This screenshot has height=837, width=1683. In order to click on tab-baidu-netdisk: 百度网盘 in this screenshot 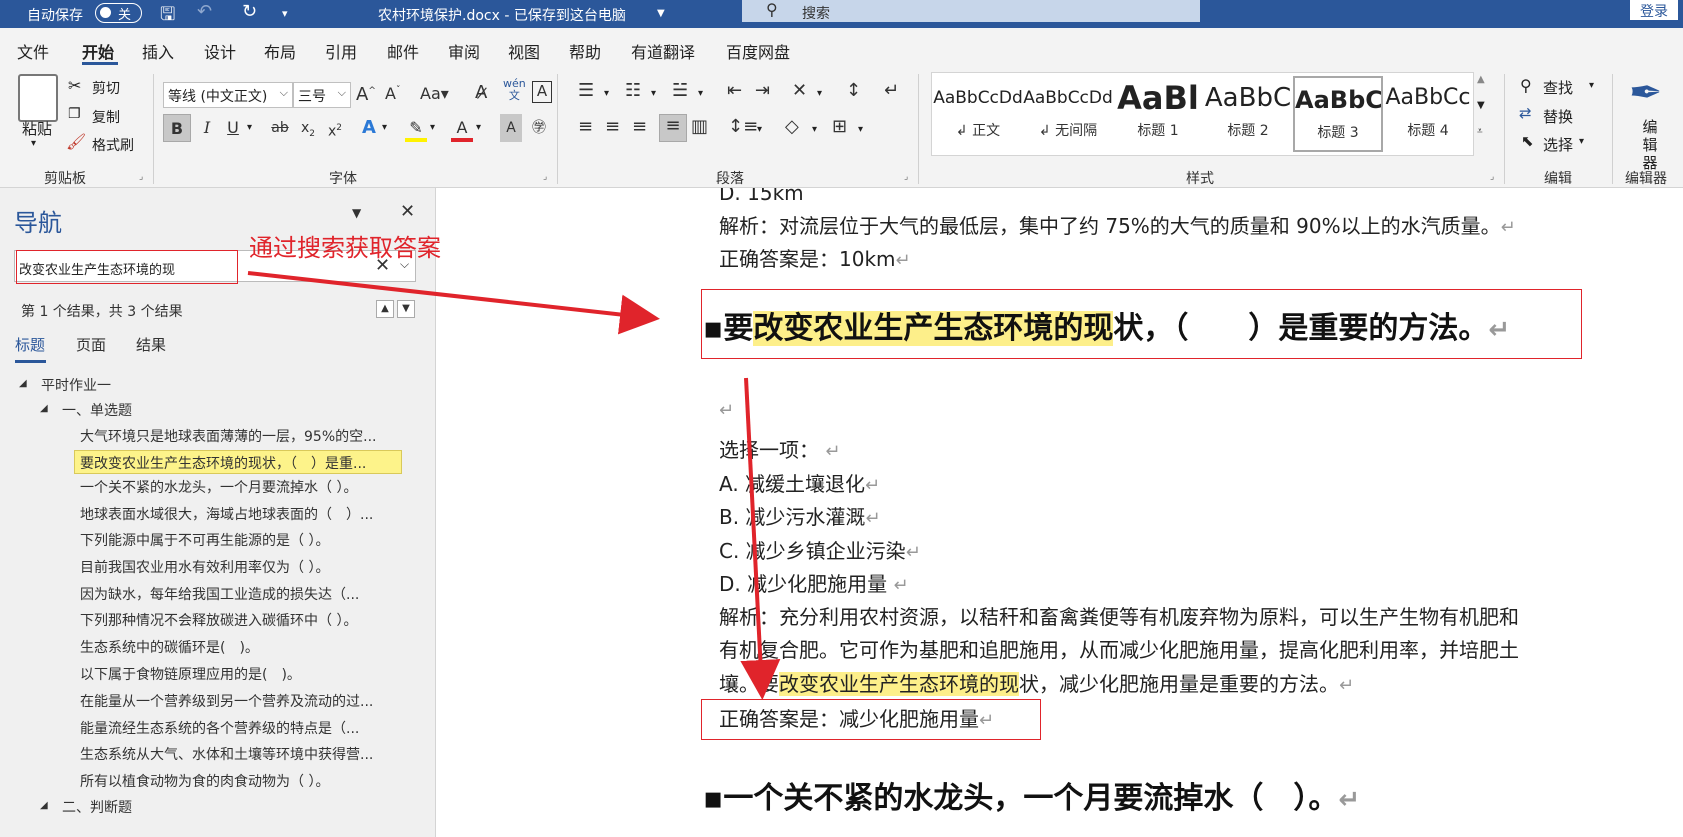, I will do `click(758, 51)`.